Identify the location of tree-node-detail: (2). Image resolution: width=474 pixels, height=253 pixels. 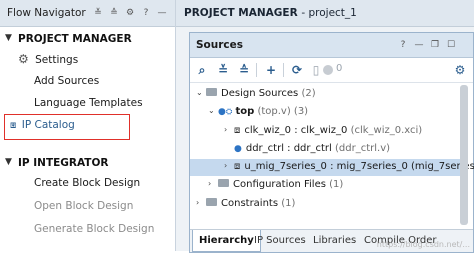
(308, 93).